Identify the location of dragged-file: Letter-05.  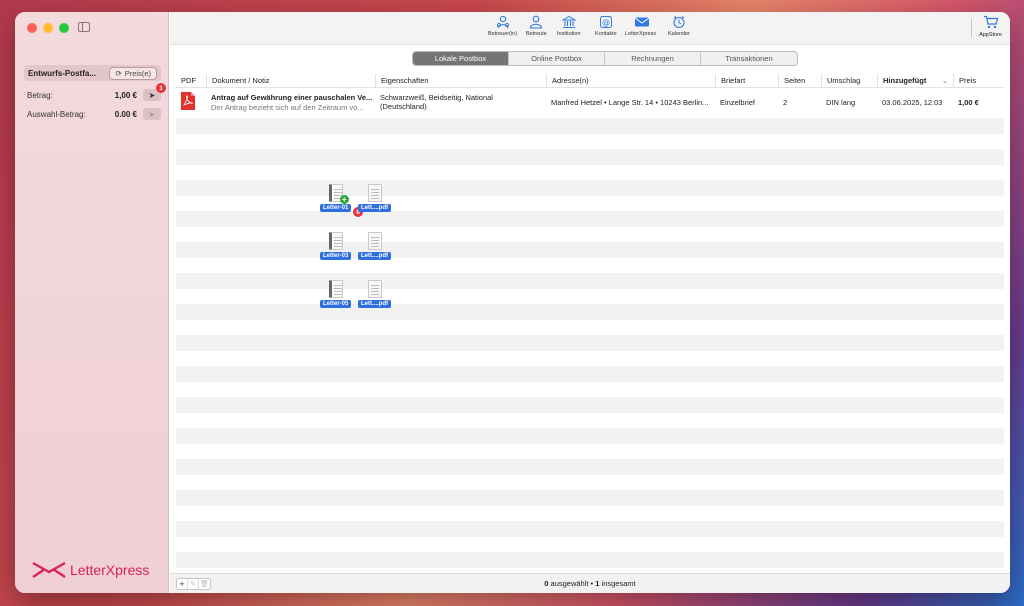
(336, 294).